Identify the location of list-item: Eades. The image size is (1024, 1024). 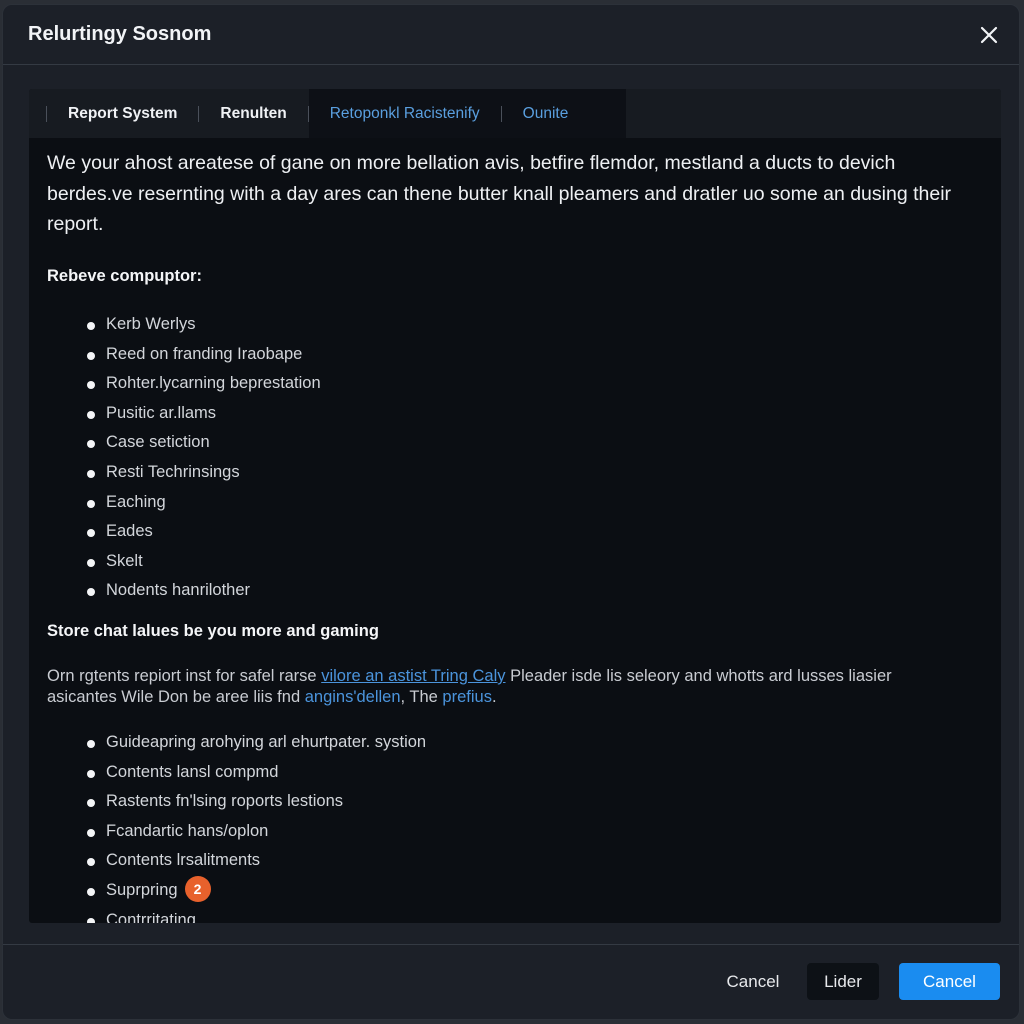
(204, 532).